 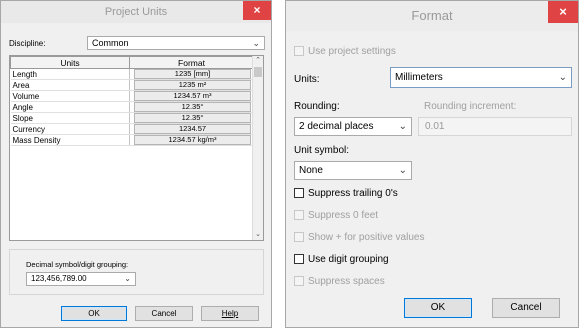 I want to click on project-units-title: Project Units, so click(x=136, y=12).